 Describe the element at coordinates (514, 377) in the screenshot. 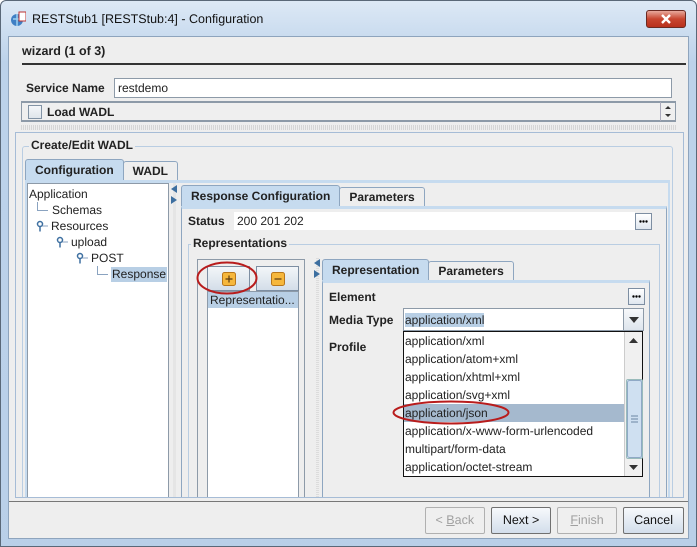

I see `dropdown-option: application/xhtml+xml` at that location.